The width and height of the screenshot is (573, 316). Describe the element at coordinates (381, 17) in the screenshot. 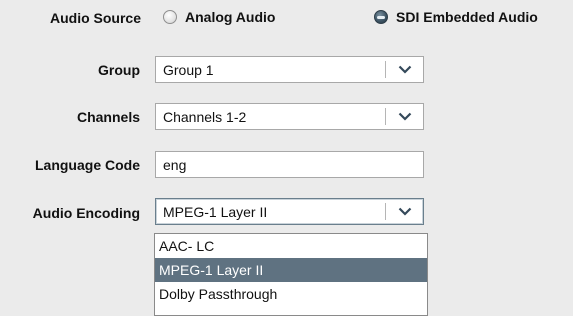

I see `radio-selected-icon` at that location.